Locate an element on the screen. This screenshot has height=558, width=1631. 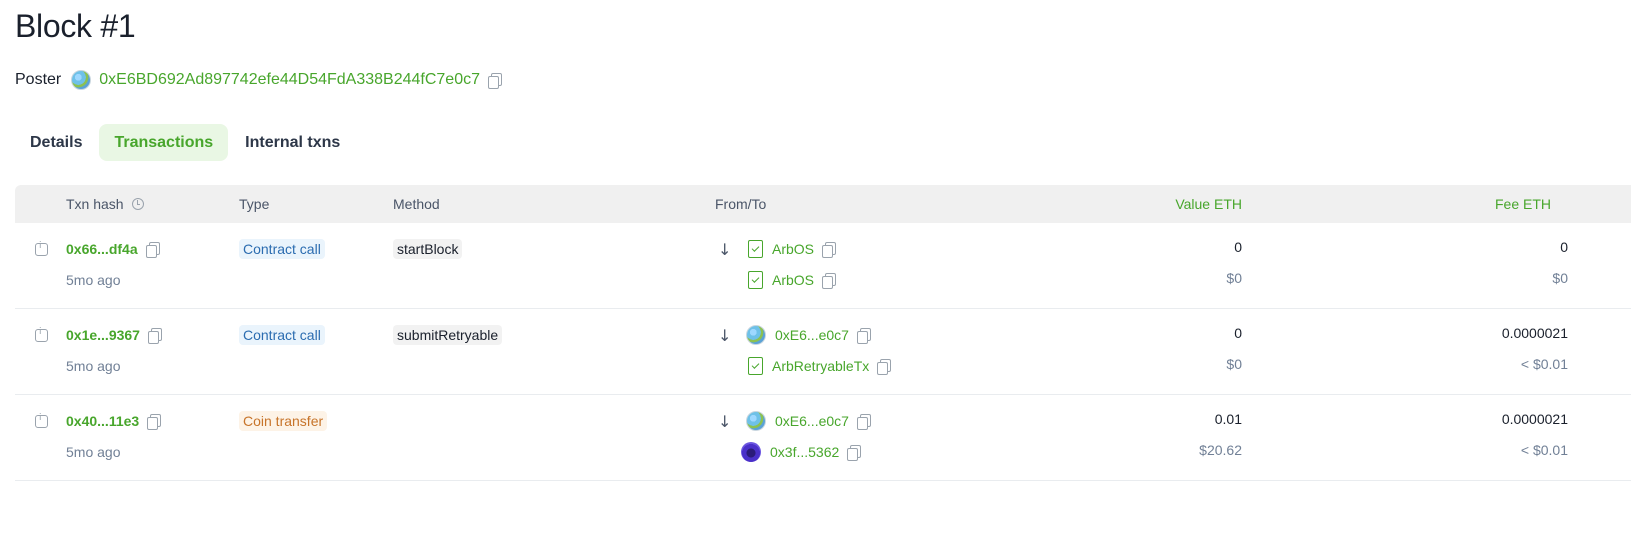
header-value-eth: Value ETH is located at coordinates (1208, 204).